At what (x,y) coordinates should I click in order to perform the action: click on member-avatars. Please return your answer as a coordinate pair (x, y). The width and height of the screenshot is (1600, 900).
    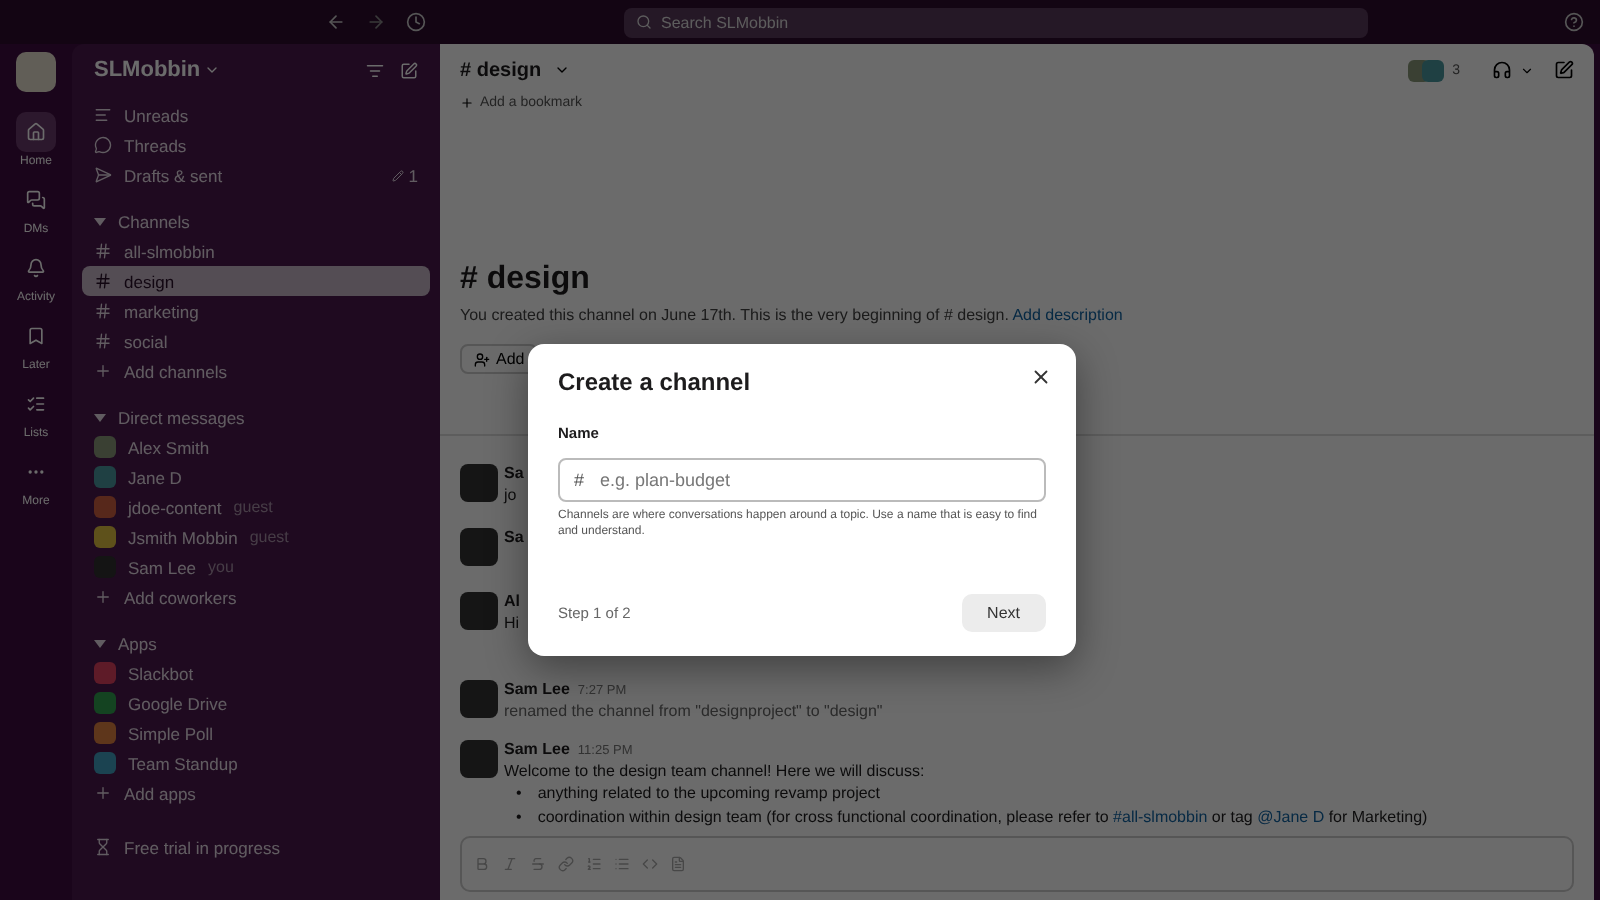
    Looking at the image, I should click on (1426, 70).